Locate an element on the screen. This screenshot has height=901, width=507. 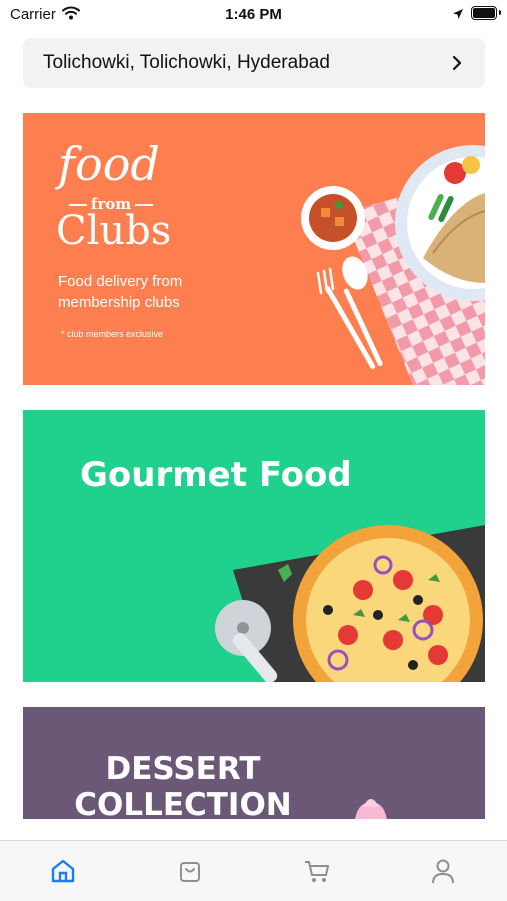
battery-icon is located at coordinates (486, 13).